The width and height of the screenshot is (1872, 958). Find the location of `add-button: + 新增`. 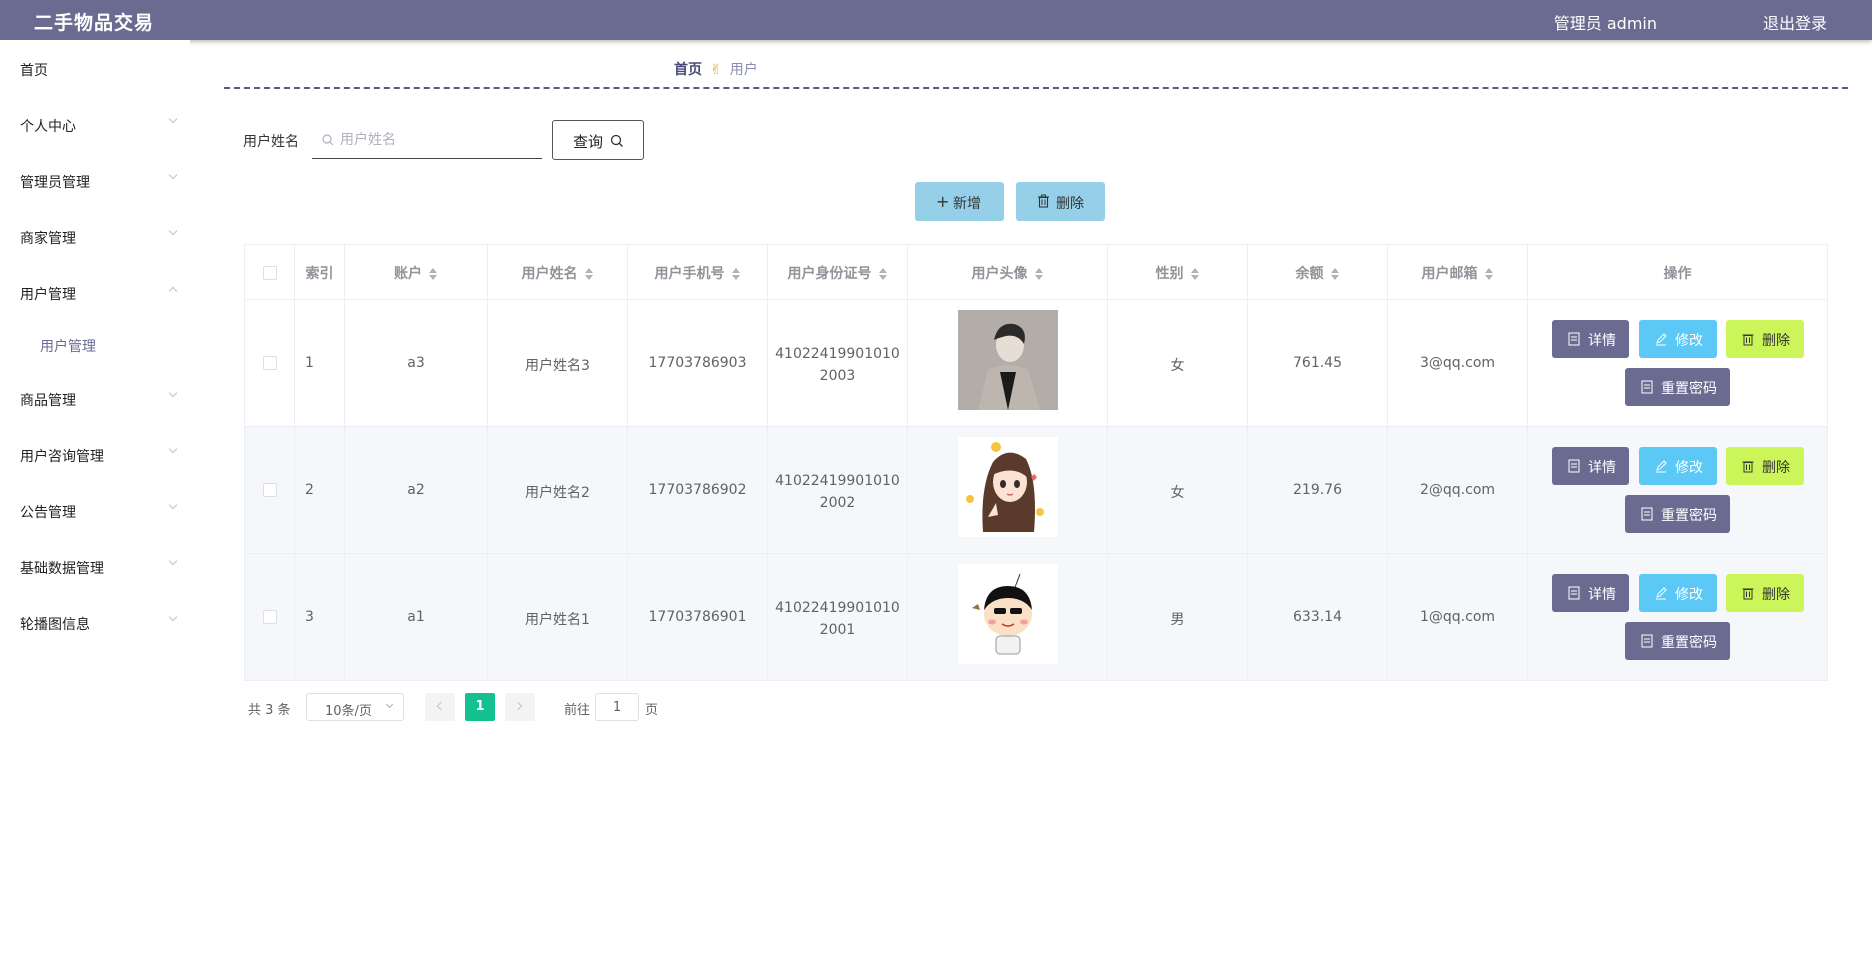

add-button: + 新增 is located at coordinates (959, 201).